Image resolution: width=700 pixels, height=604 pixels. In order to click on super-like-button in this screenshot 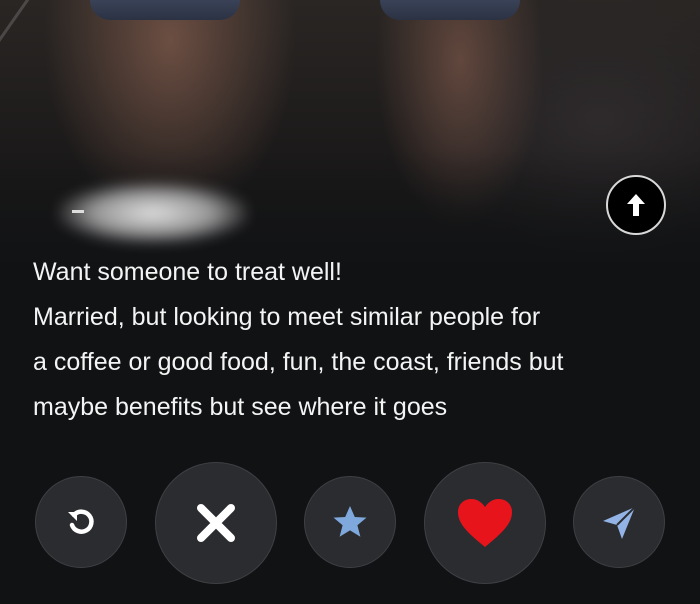, I will do `click(350, 522)`.